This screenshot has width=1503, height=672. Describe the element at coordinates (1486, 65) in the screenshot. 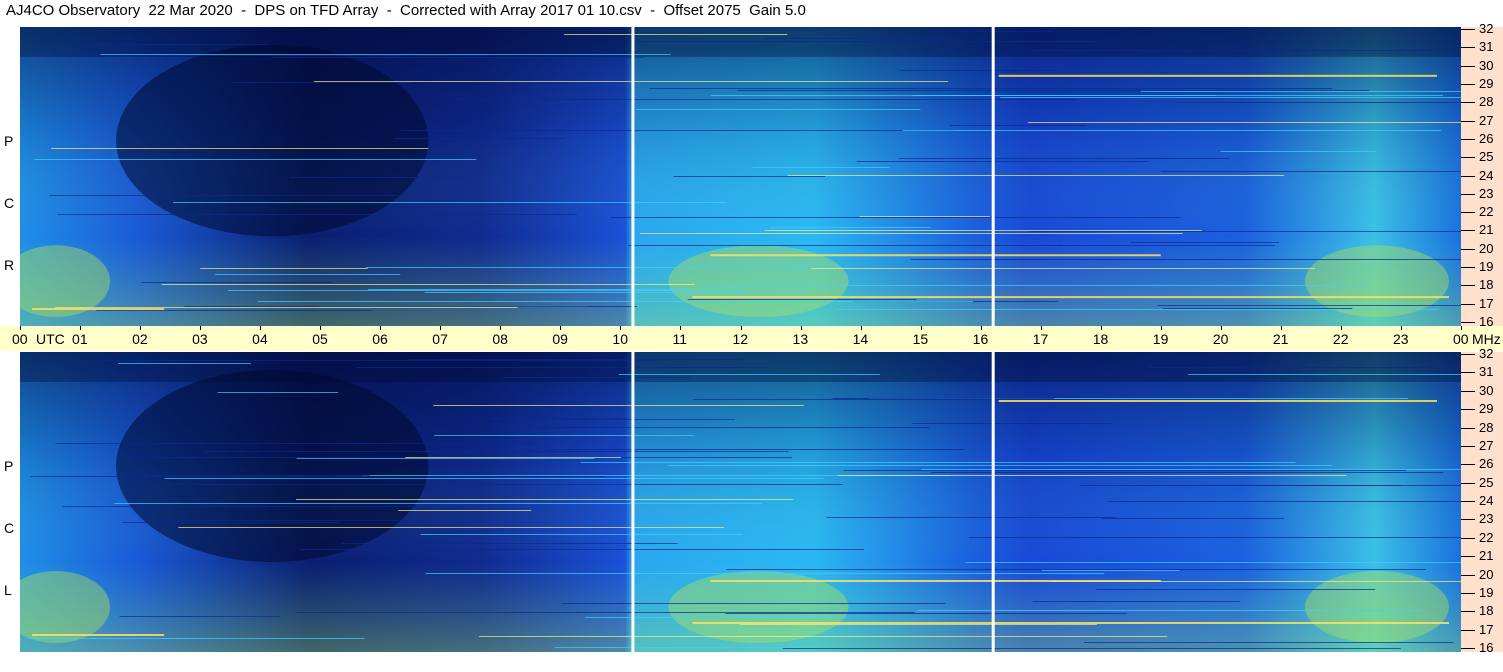

I see `freq-tick-label: 30` at that location.